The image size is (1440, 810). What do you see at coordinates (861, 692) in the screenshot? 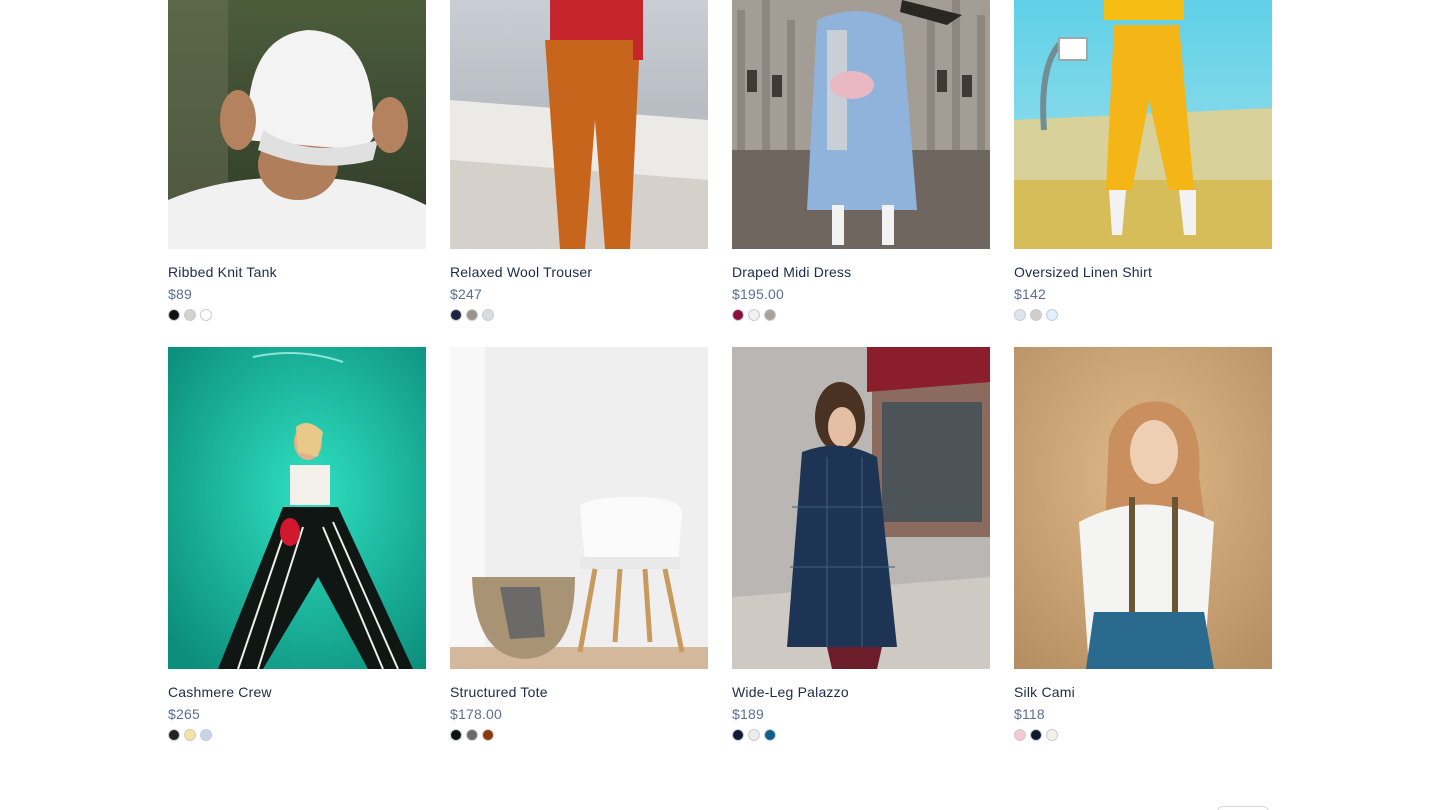
I see `product-name: Wide-Leg Palazzo` at bounding box center [861, 692].